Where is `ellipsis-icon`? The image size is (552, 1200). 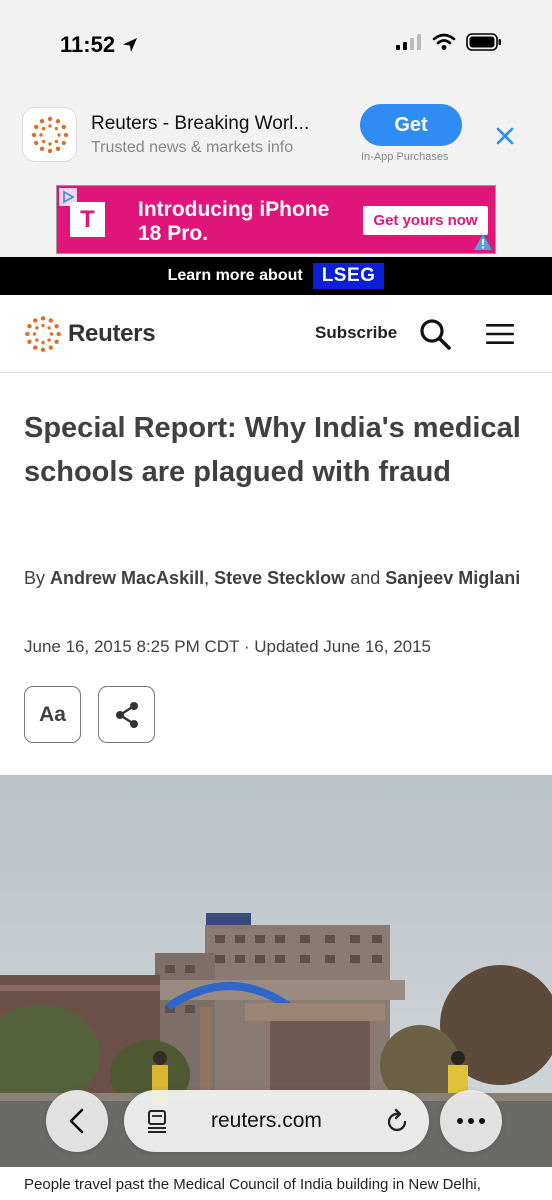 ellipsis-icon is located at coordinates (471, 1121).